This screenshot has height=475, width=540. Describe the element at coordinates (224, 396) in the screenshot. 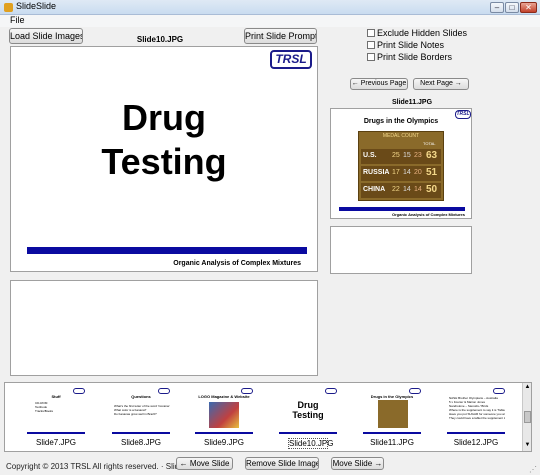

I see `thumb-title: LOGO Magazine & Website` at that location.